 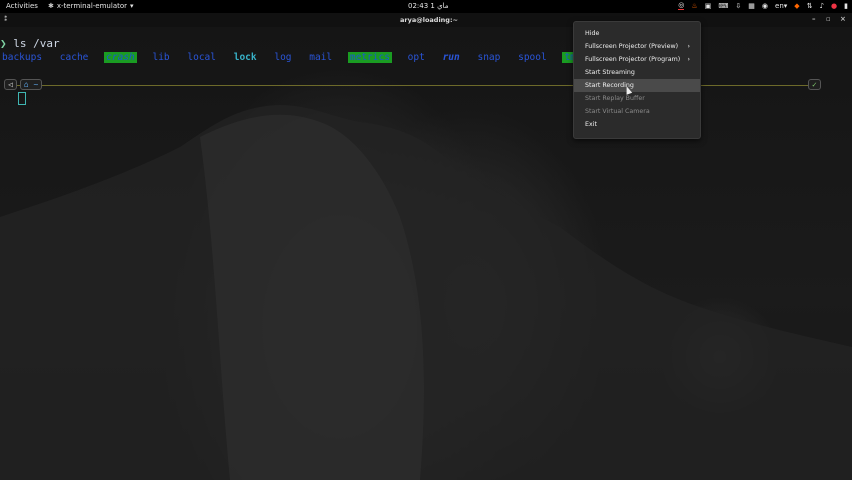 I want to click on menu-item-start-replay-buffer: Start Replay Buffer, so click(x=637, y=98).